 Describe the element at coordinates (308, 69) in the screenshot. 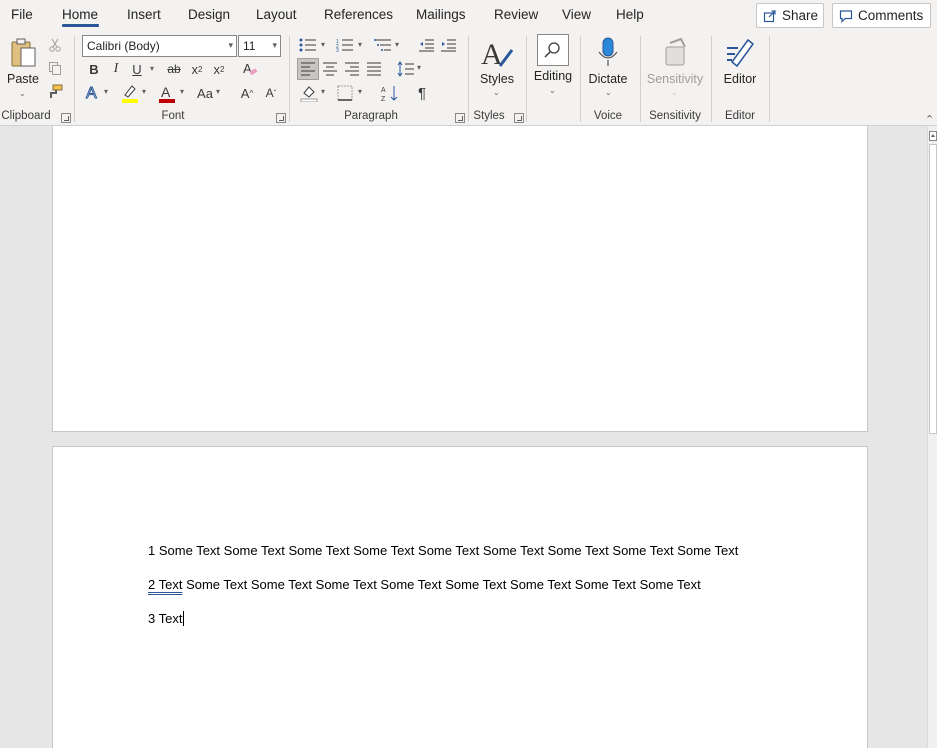

I see `align-left-icon` at that location.